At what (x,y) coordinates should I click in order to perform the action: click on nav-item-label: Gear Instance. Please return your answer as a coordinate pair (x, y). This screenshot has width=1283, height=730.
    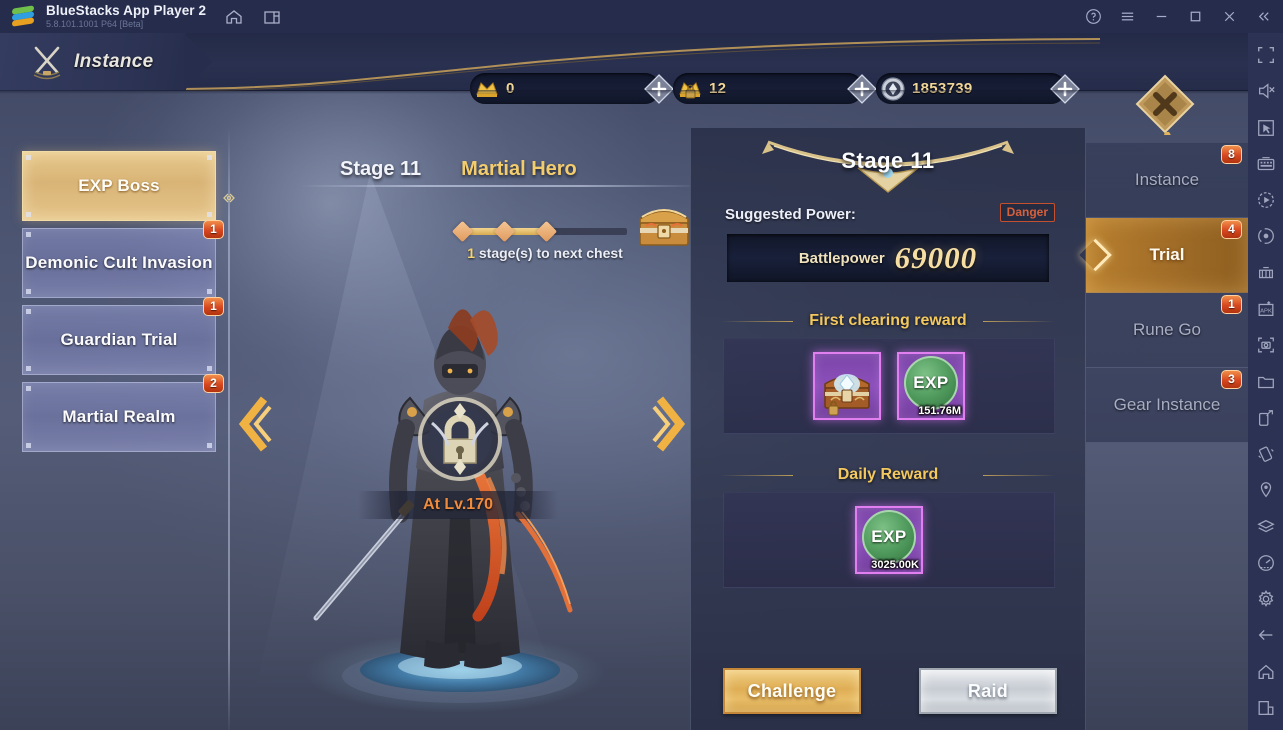
    Looking at the image, I should click on (1167, 404).